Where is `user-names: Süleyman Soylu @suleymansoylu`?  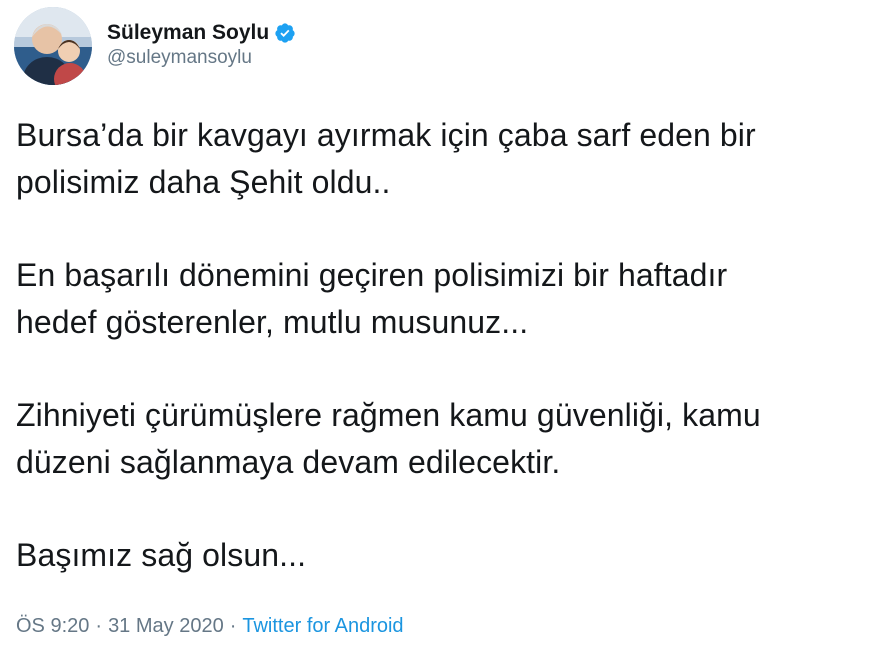
user-names: Süleyman Soylu @suleymansoylu is located at coordinates (201, 46).